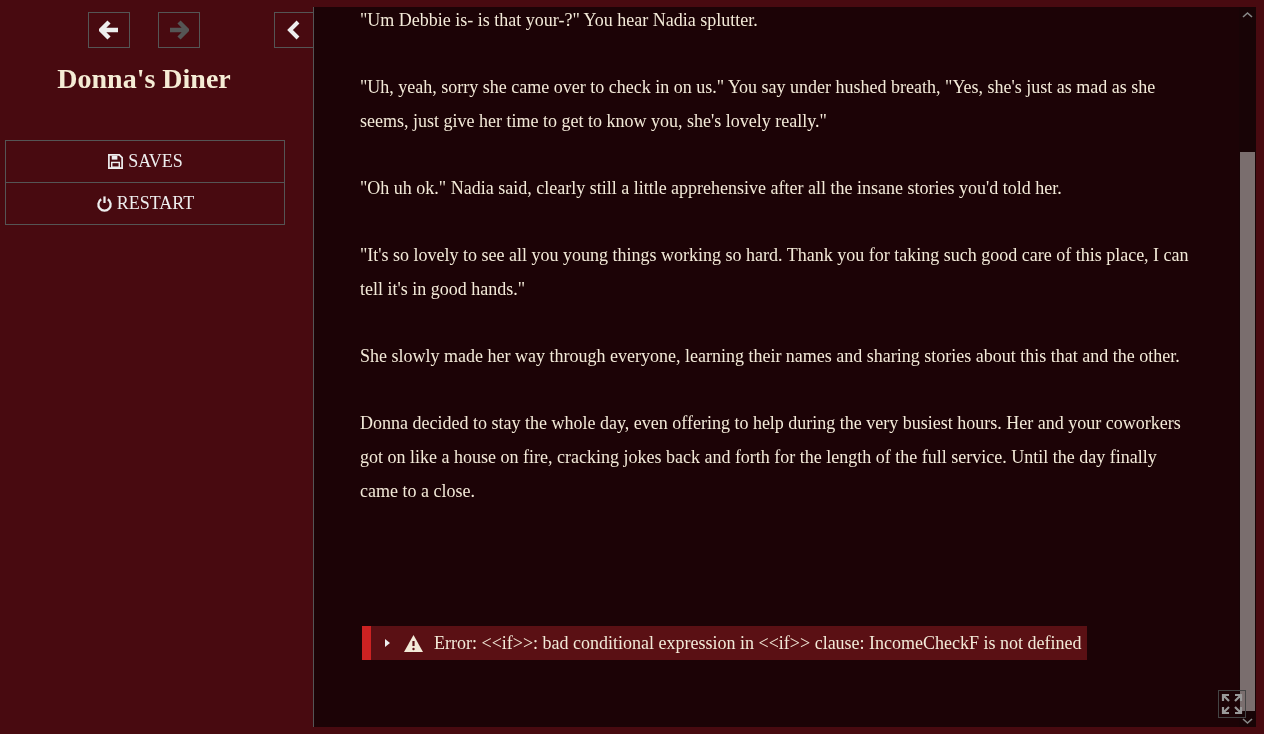  Describe the element at coordinates (413, 643) in the screenshot. I see `warning-icon` at that location.